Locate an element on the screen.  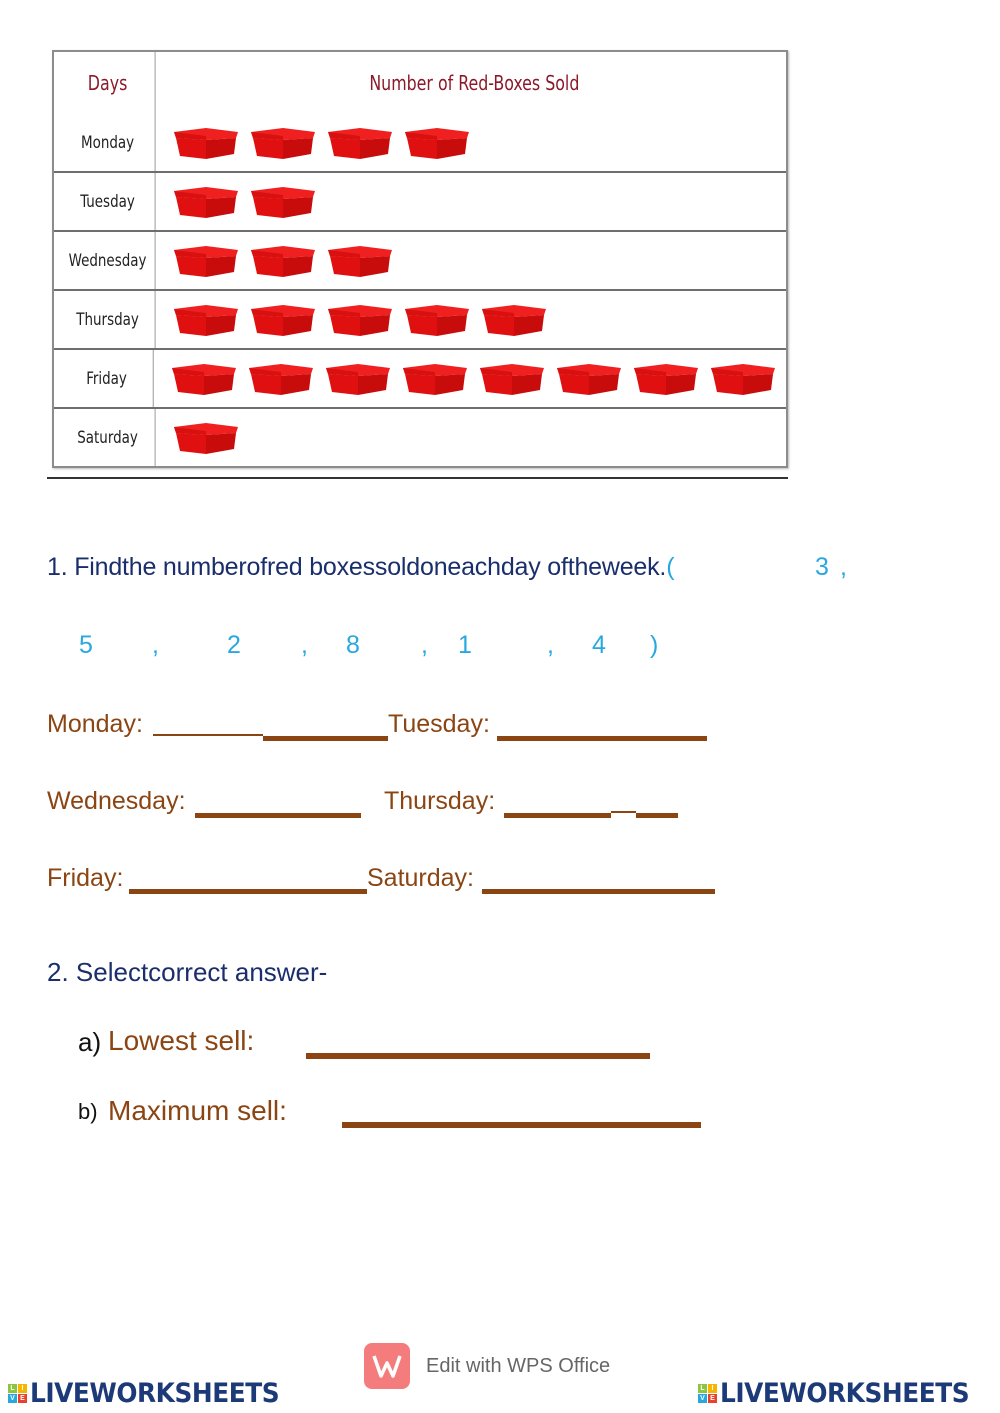
table-row: Friday is located at coordinates (420, 377).